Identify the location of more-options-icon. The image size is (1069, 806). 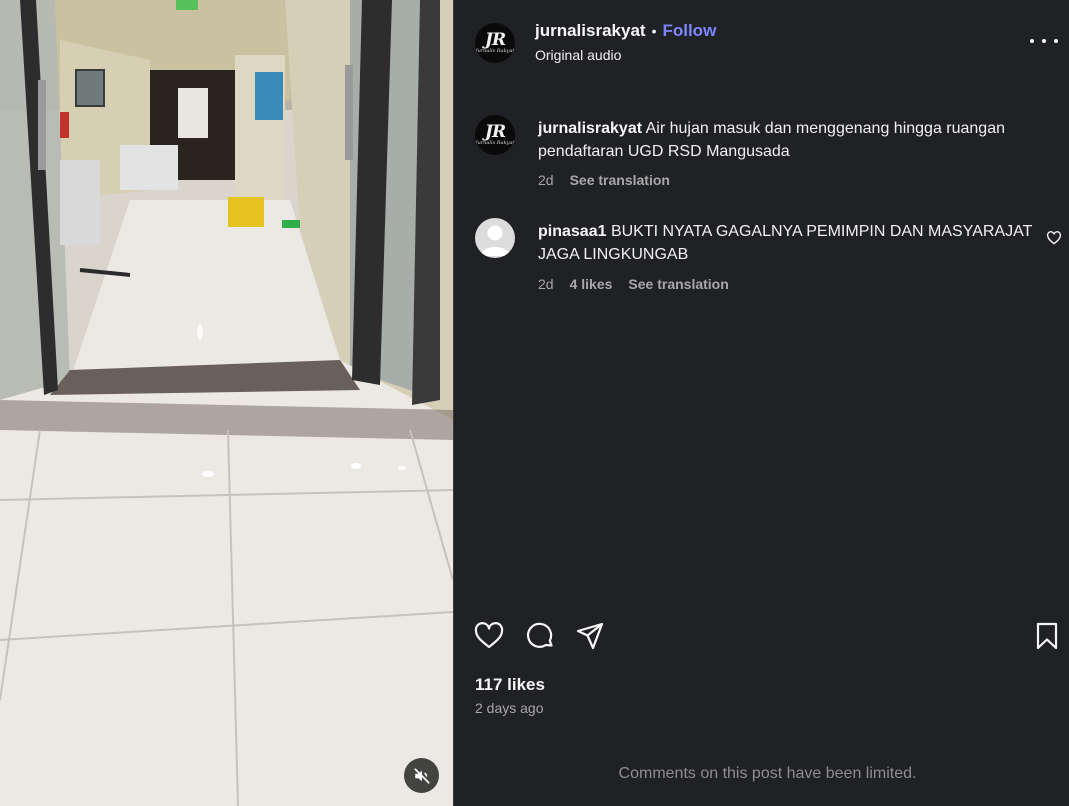
(1044, 41).